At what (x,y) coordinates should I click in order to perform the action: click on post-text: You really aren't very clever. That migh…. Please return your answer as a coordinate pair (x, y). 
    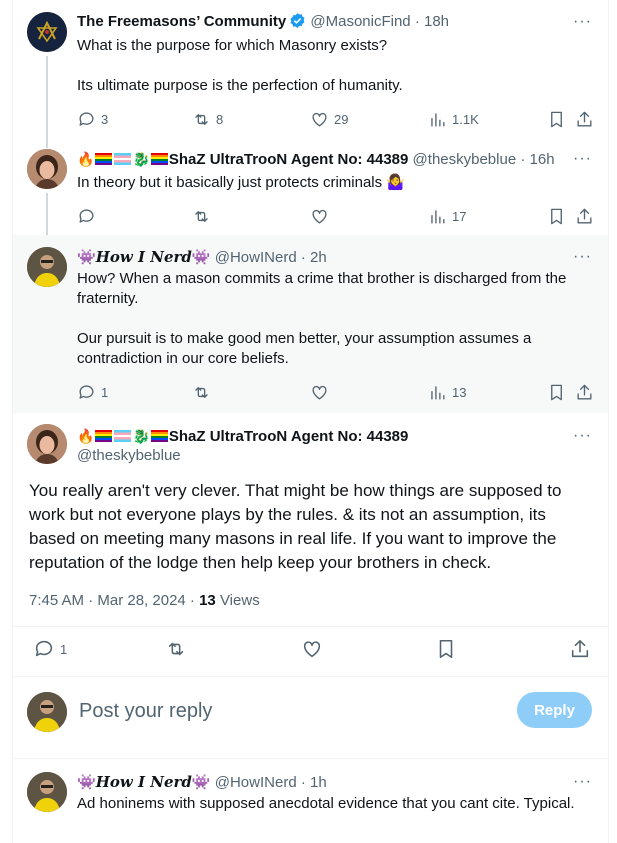
    Looking at the image, I should click on (295, 526).